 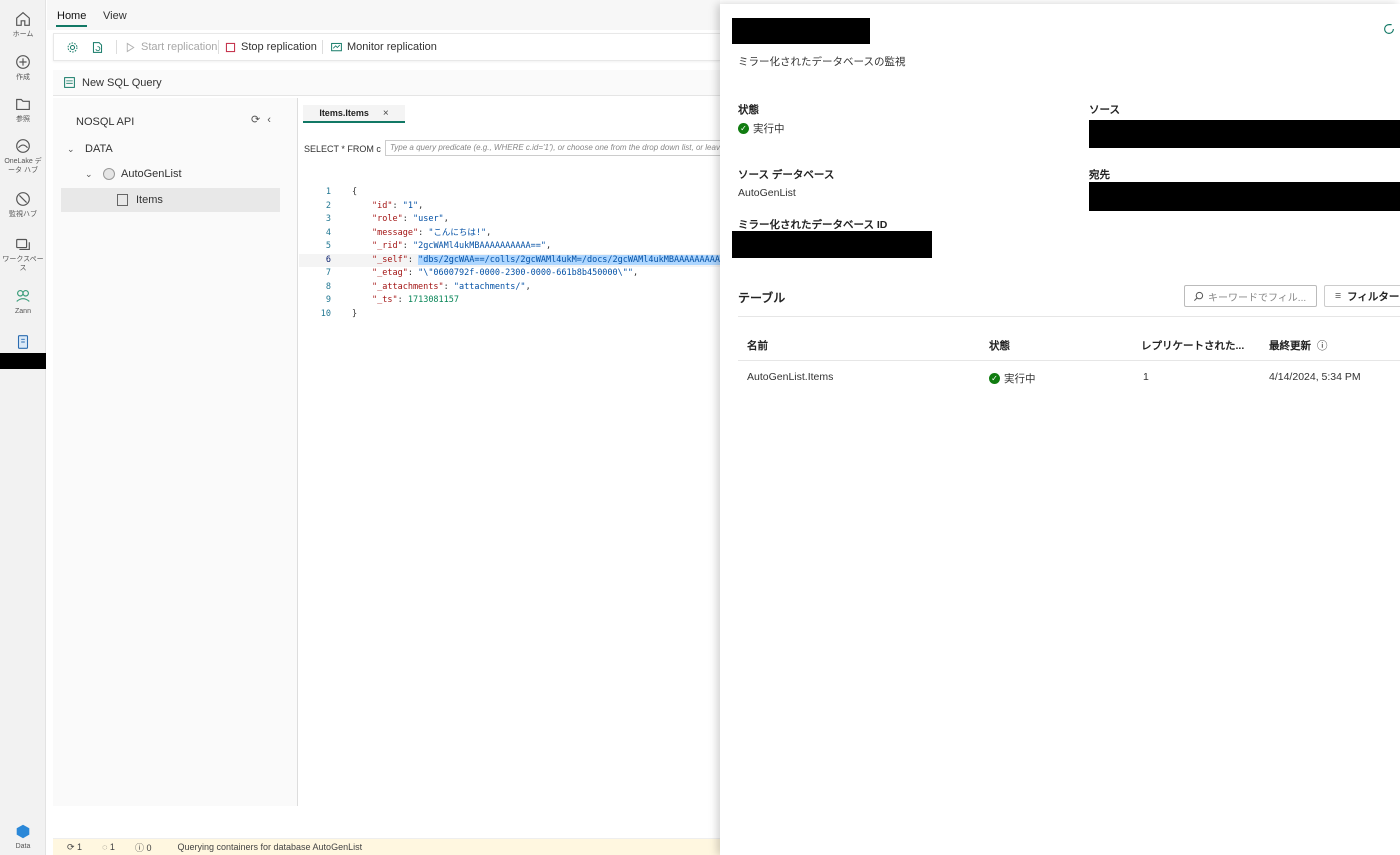 What do you see at coordinates (269, 120) in the screenshot?
I see `collapse-left-icon: ‹` at bounding box center [269, 120].